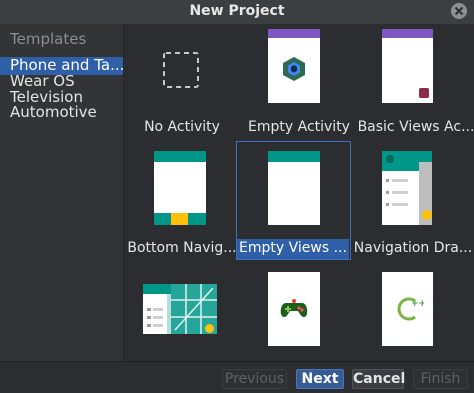 The image size is (474, 393). I want to click on templates-header: Templates, so click(48, 39).